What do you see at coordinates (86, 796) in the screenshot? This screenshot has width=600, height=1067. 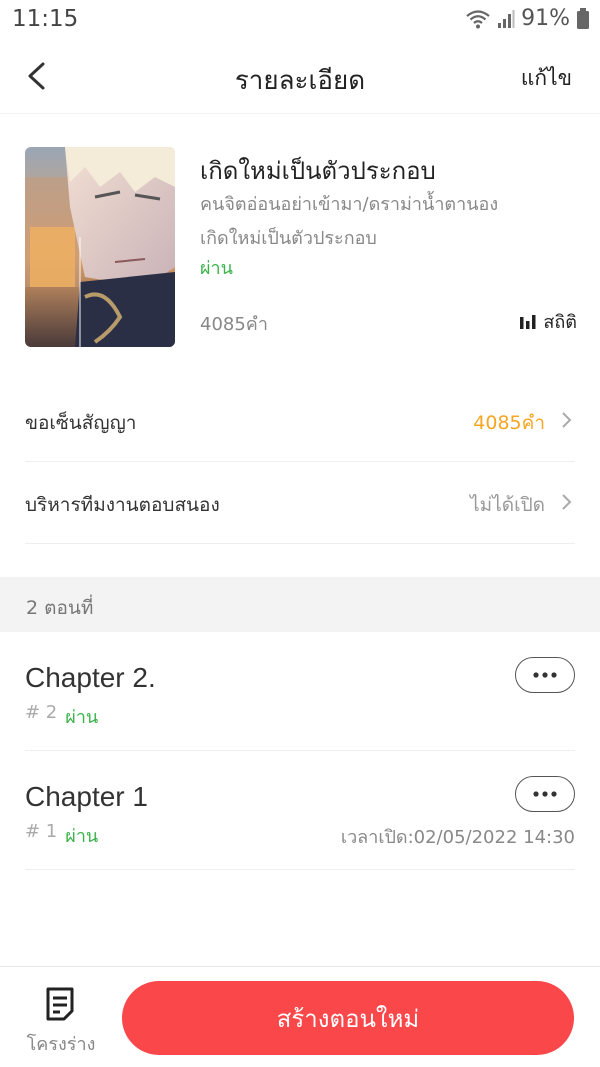 I see `chapter-title: Chapter 1` at bounding box center [86, 796].